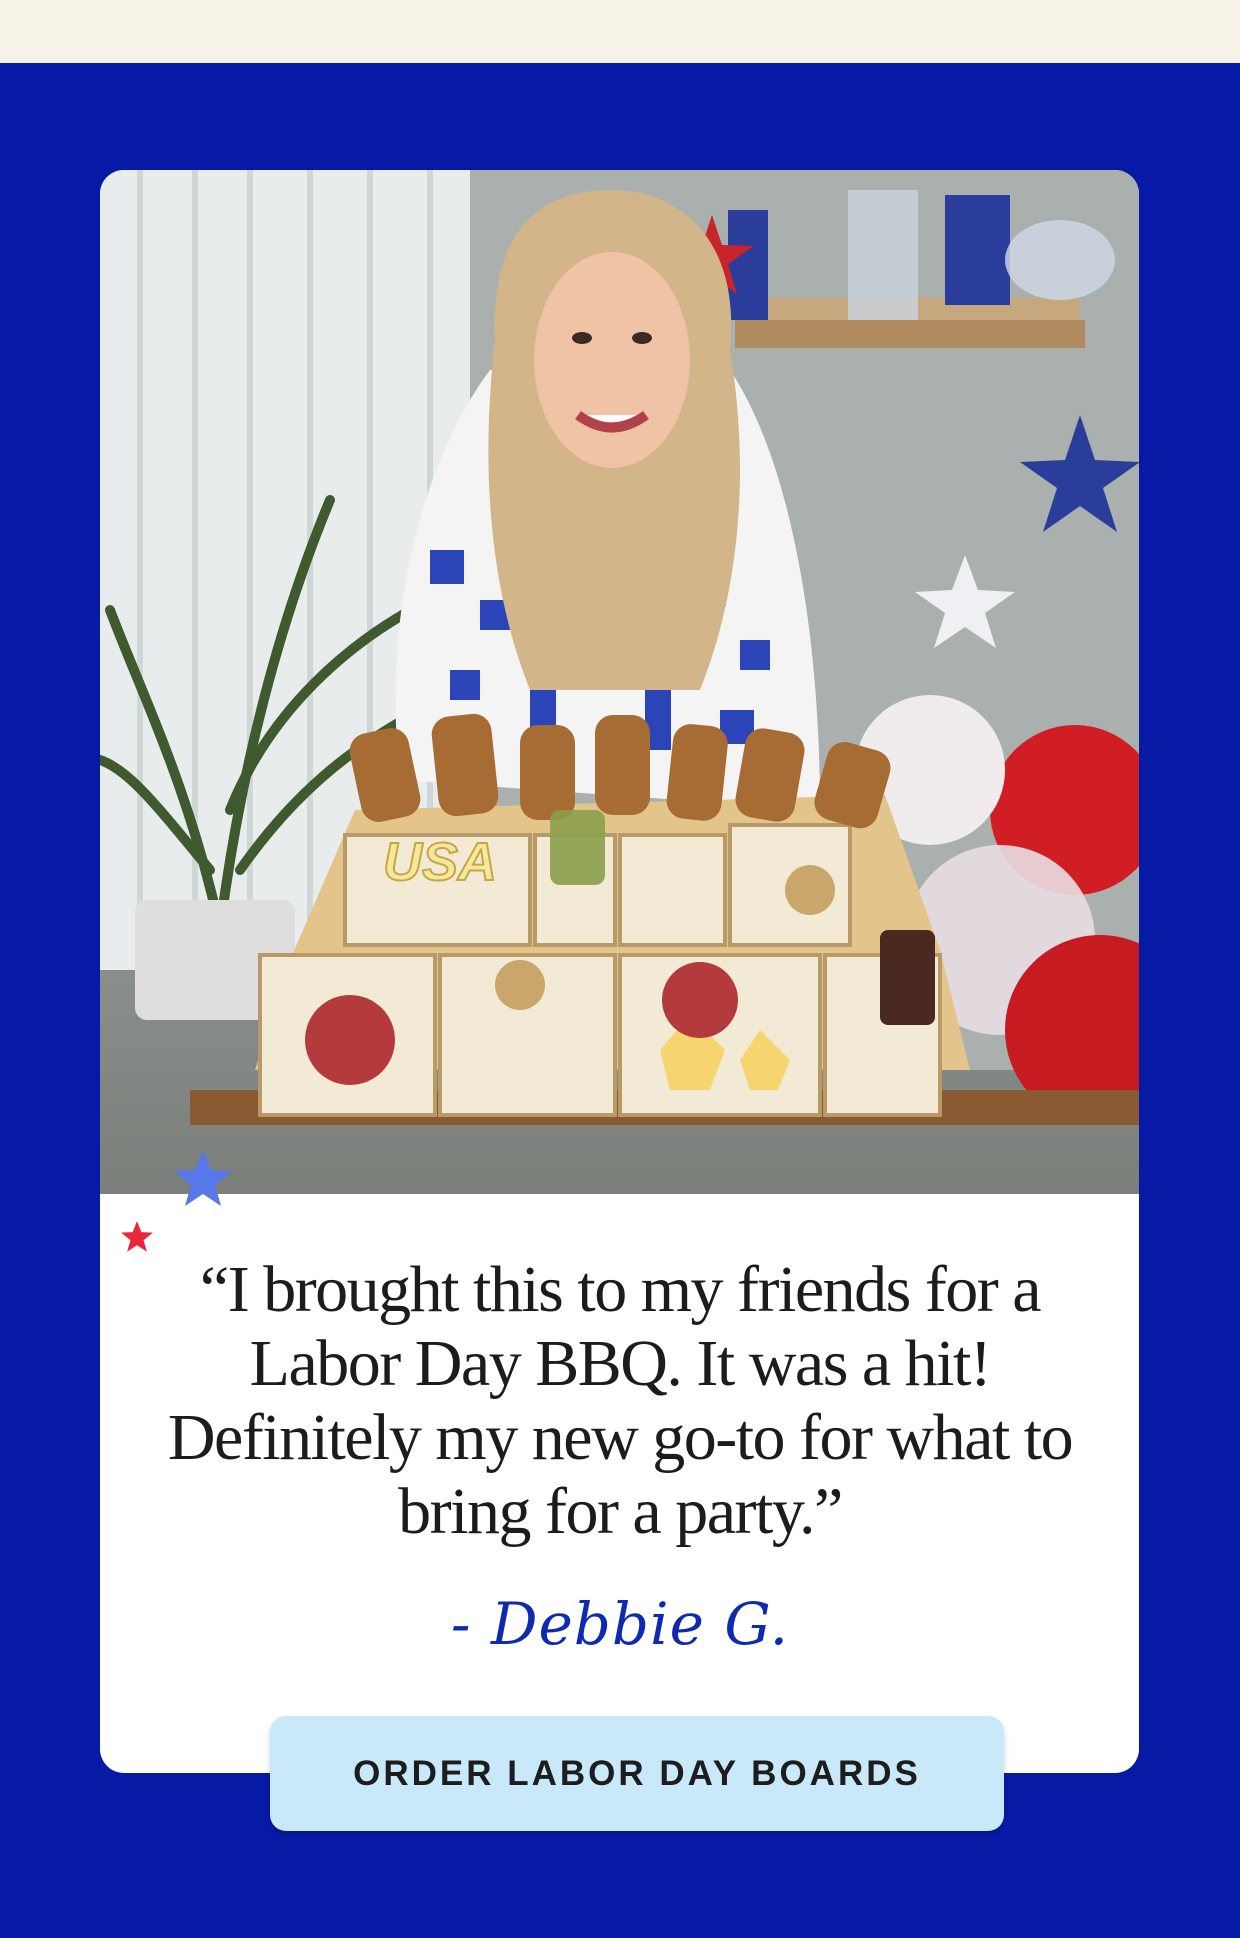 The width and height of the screenshot is (1240, 1938). Describe the element at coordinates (137, 1236) in the screenshot. I see `star-red-icon` at that location.